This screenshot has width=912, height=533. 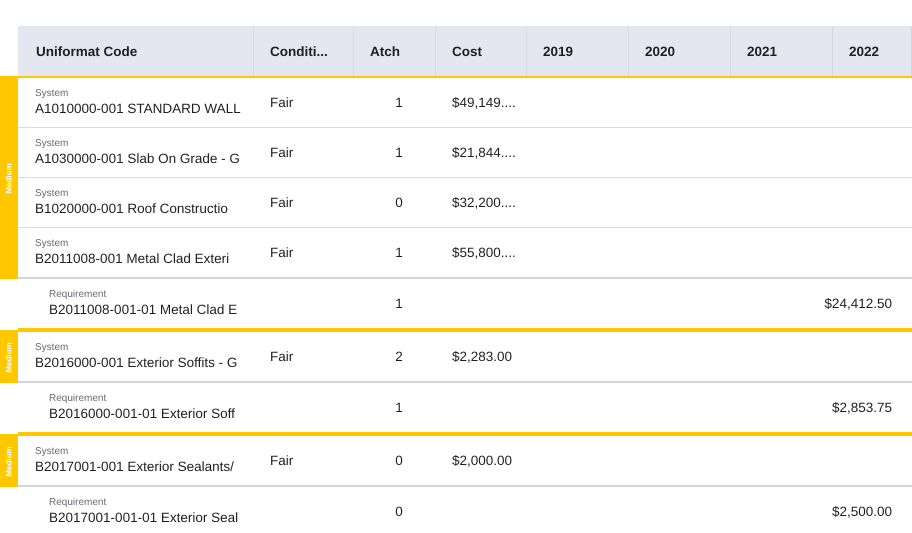 What do you see at coordinates (132, 259) in the screenshot?
I see `uniformat-code: B2011008-001 Metal Clad Exteri` at bounding box center [132, 259].